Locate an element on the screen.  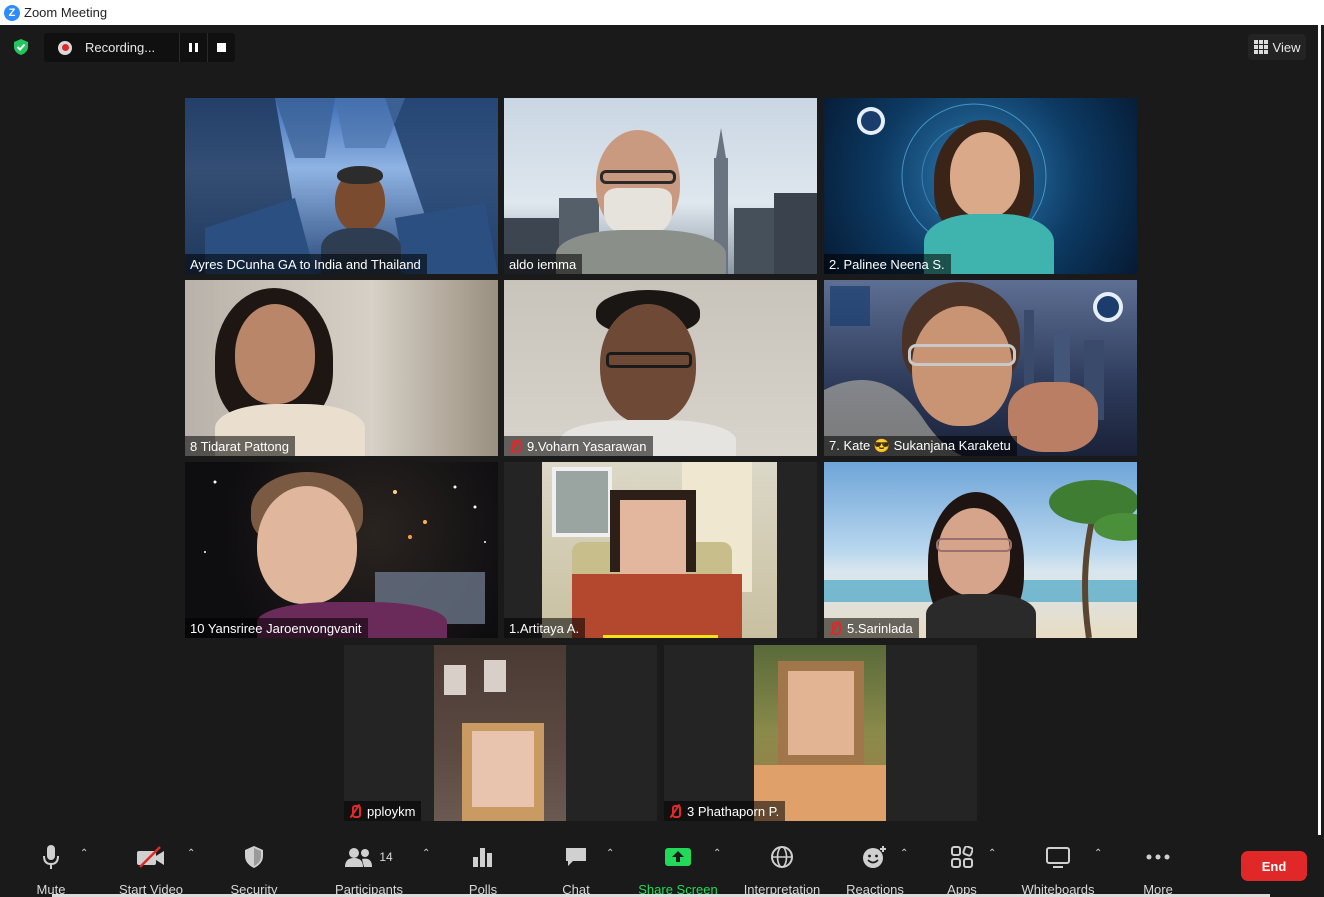
video-tile-6: 7. Kate 😎 Sukanjana Karaketu is located at coordinates (980, 368).